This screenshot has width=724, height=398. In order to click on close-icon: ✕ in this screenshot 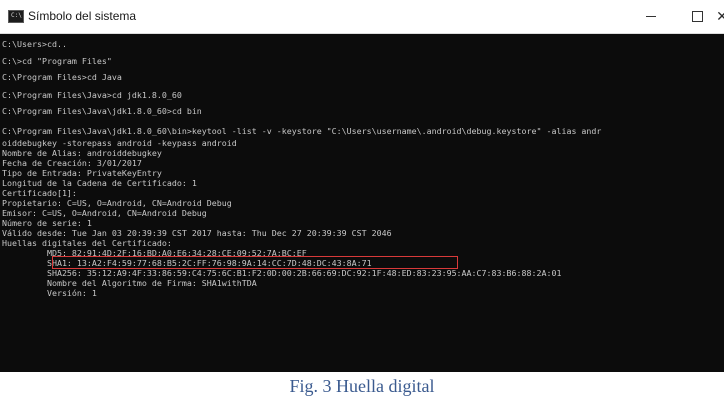, I will do `click(720, 16)`.